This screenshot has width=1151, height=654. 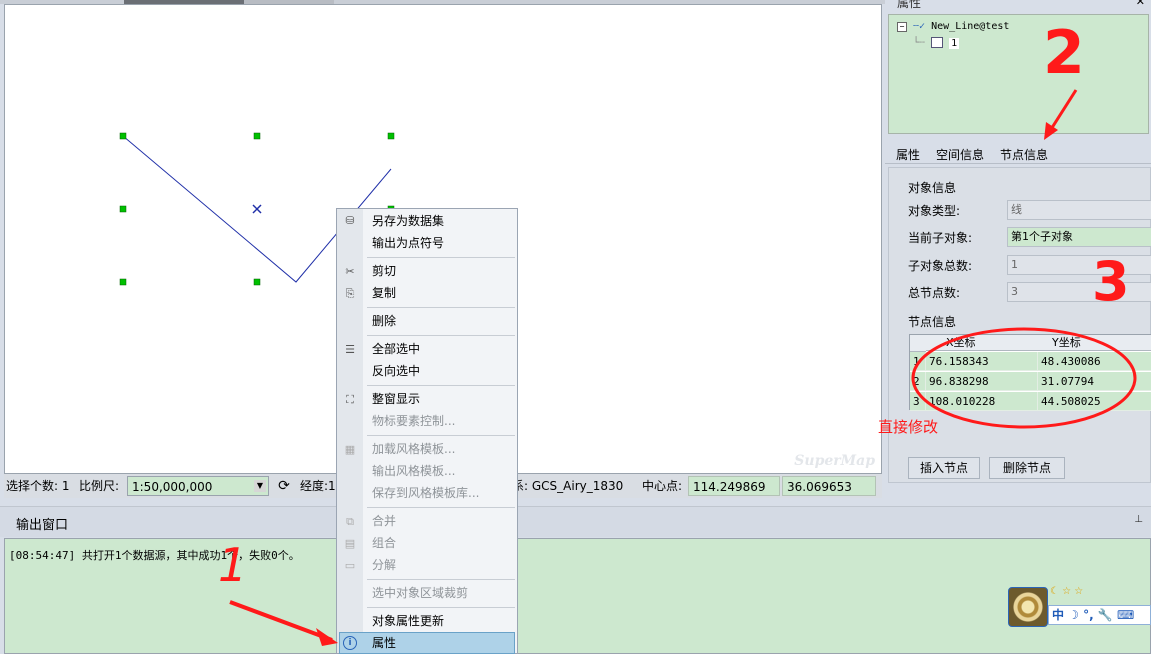 What do you see at coordinates (1111, 281) in the screenshot?
I see `annotation-step-3: 3` at bounding box center [1111, 281].